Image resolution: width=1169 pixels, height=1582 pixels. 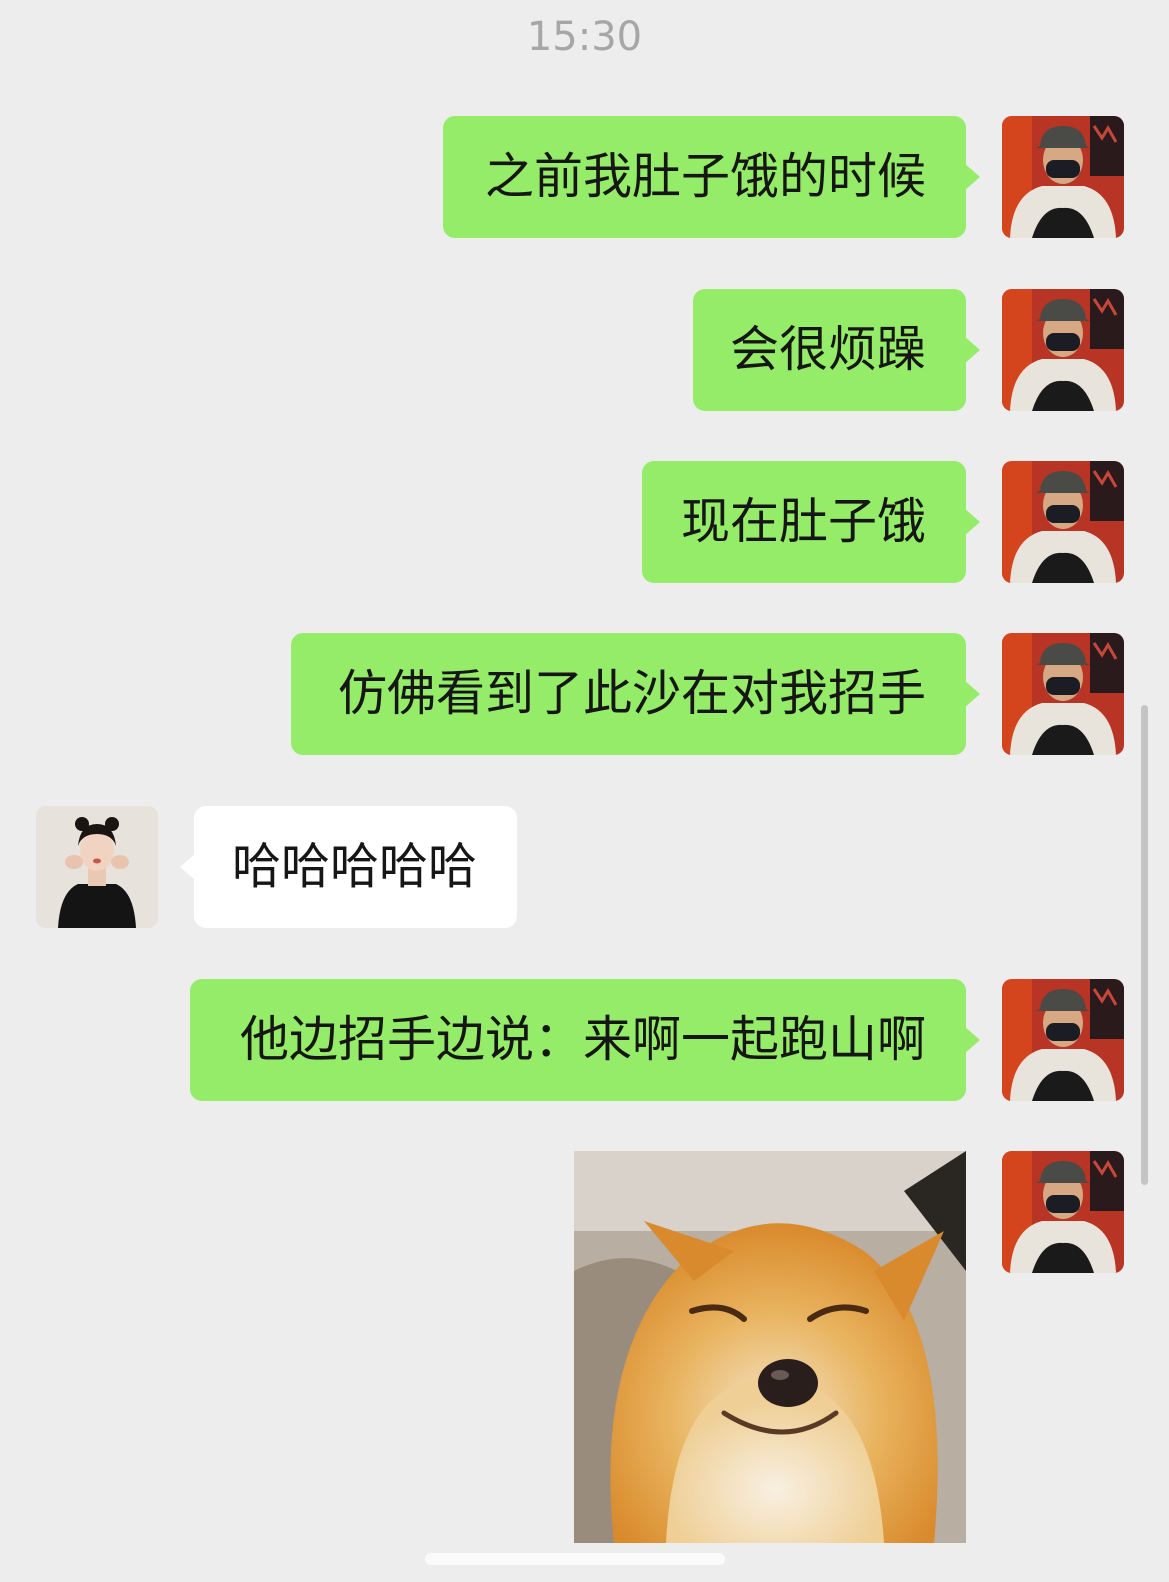 I want to click on chat-bubble-sent: 现在肚子饿, so click(x=811, y=522).